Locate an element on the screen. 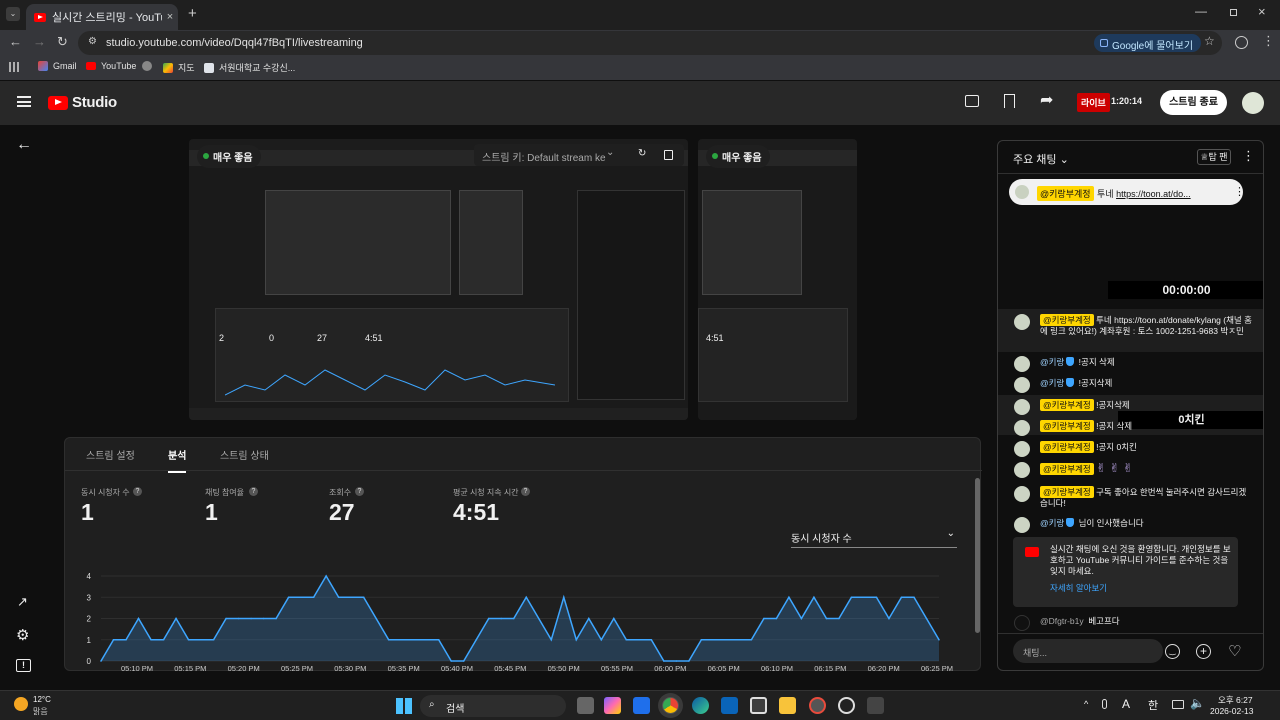 This screenshot has height=720, width=1280. close-icon: × is located at coordinates (170, 17).